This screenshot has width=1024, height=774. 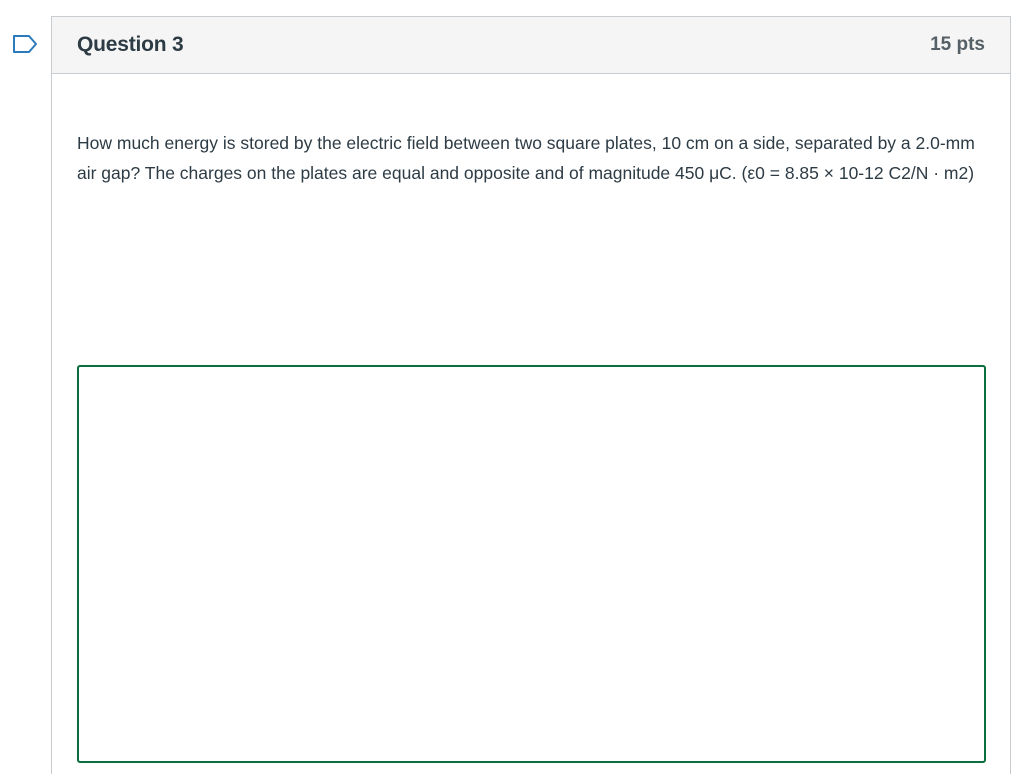 What do you see at coordinates (957, 44) in the screenshot?
I see `question-points: 15 pts` at bounding box center [957, 44].